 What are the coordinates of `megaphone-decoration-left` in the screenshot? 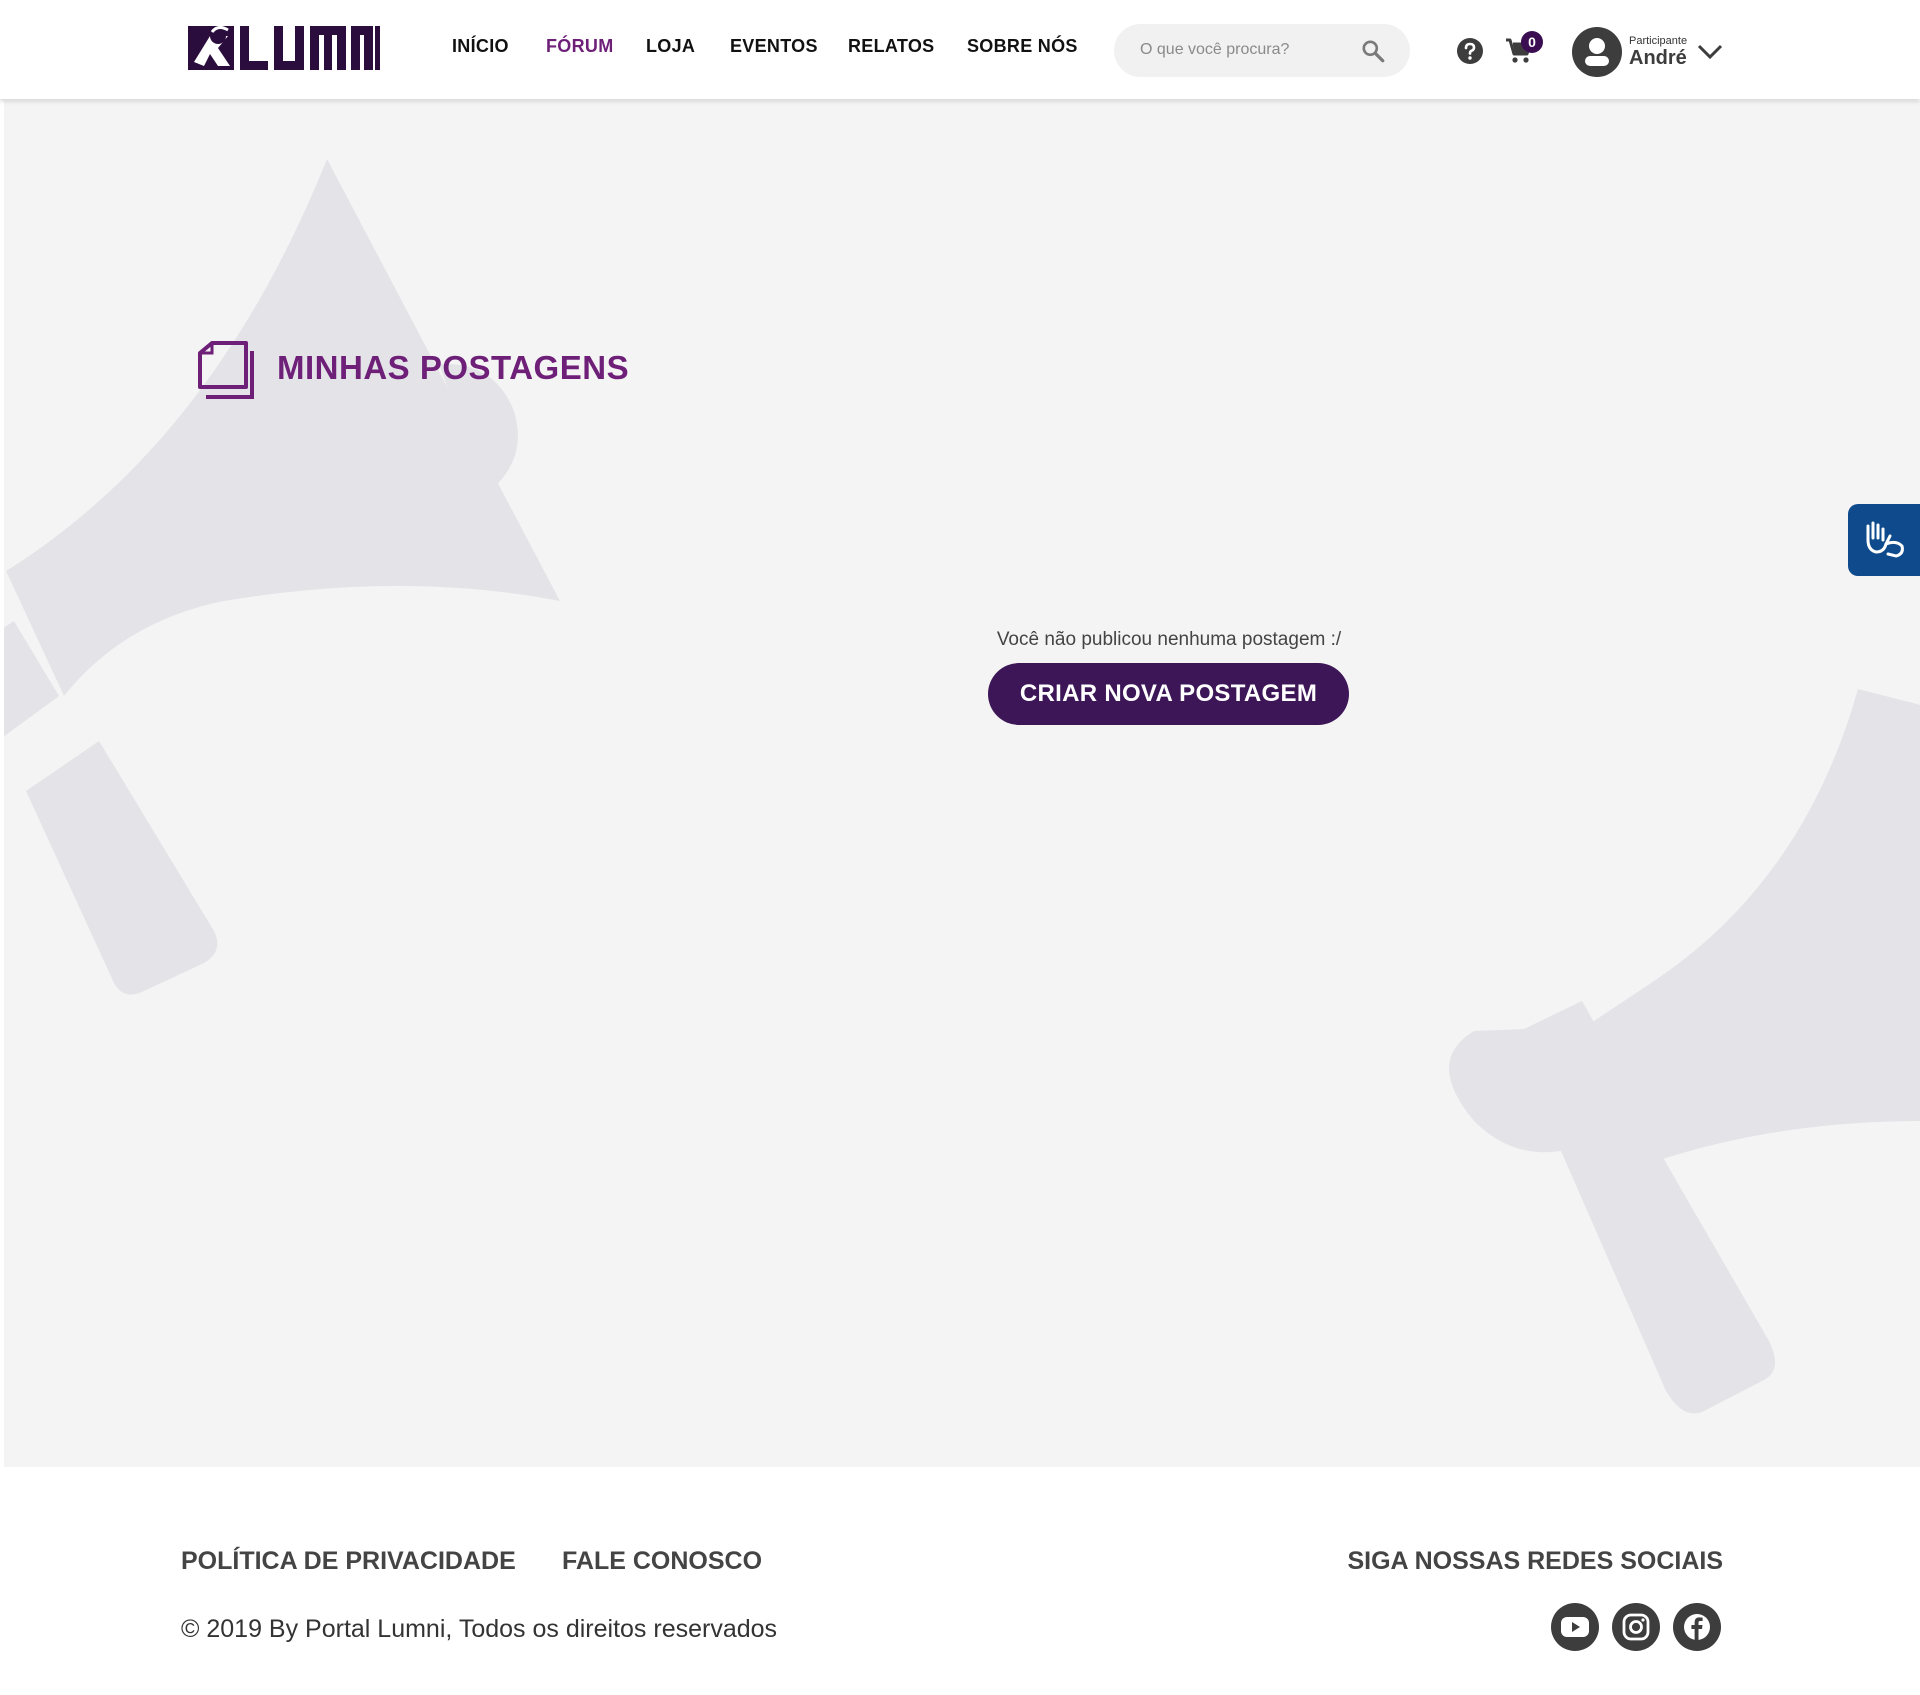 It's located at (282, 577).